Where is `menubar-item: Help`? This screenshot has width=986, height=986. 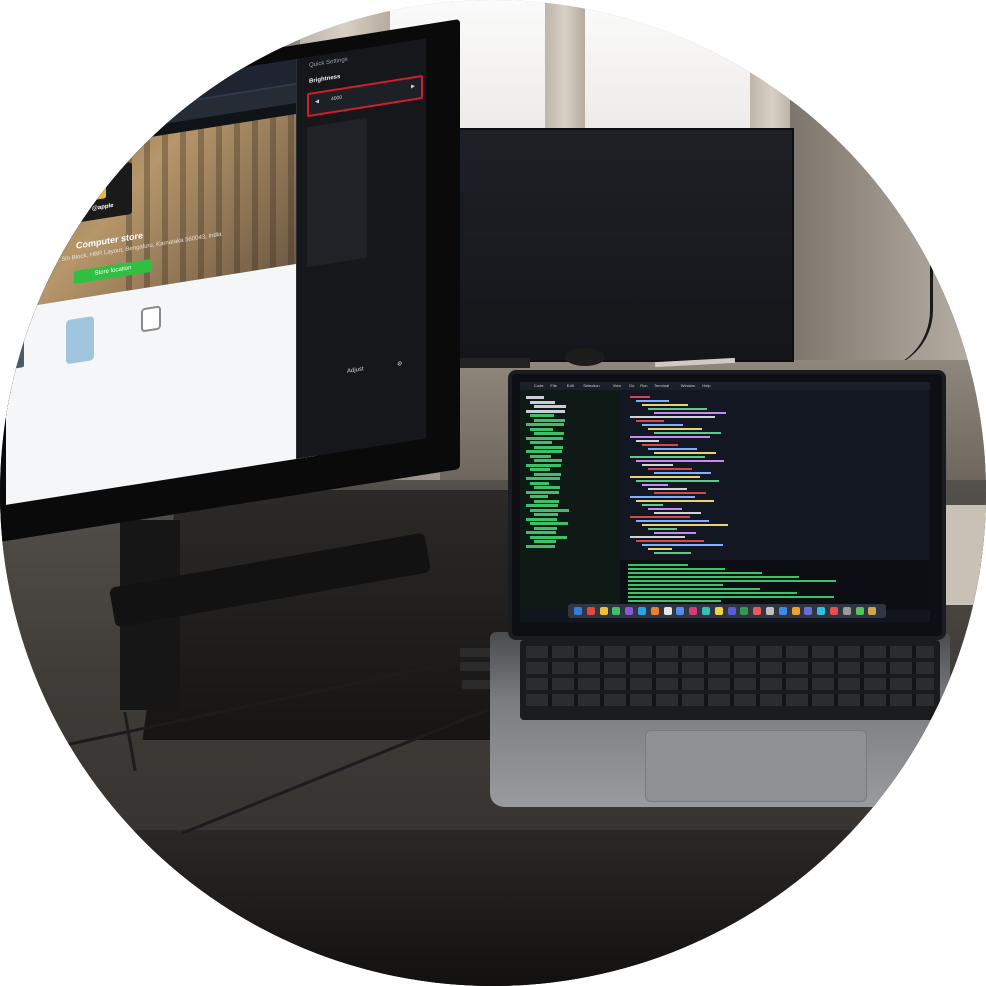 menubar-item: Help is located at coordinates (706, 385).